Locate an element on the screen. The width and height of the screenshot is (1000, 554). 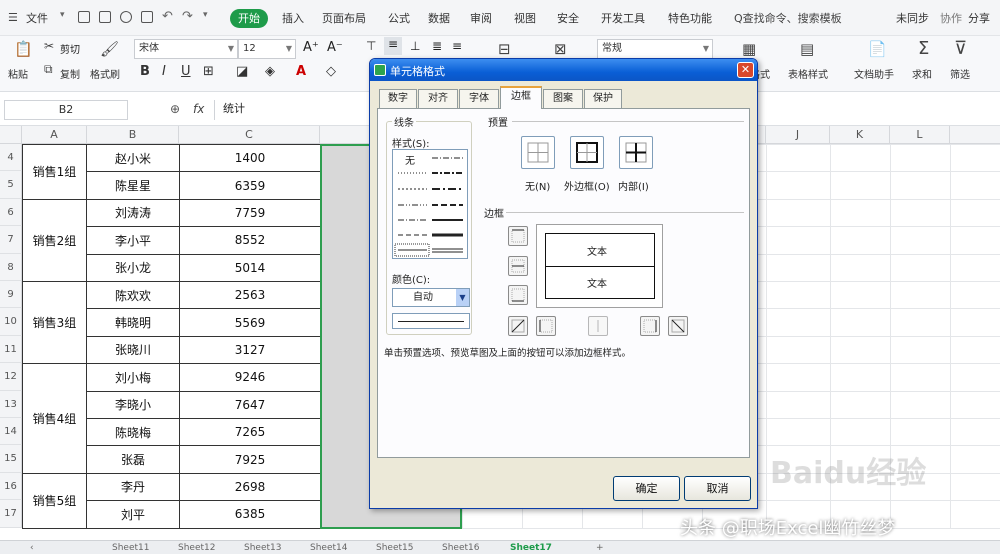
cell-name: 刘小梅 is located at coordinates (133, 377).